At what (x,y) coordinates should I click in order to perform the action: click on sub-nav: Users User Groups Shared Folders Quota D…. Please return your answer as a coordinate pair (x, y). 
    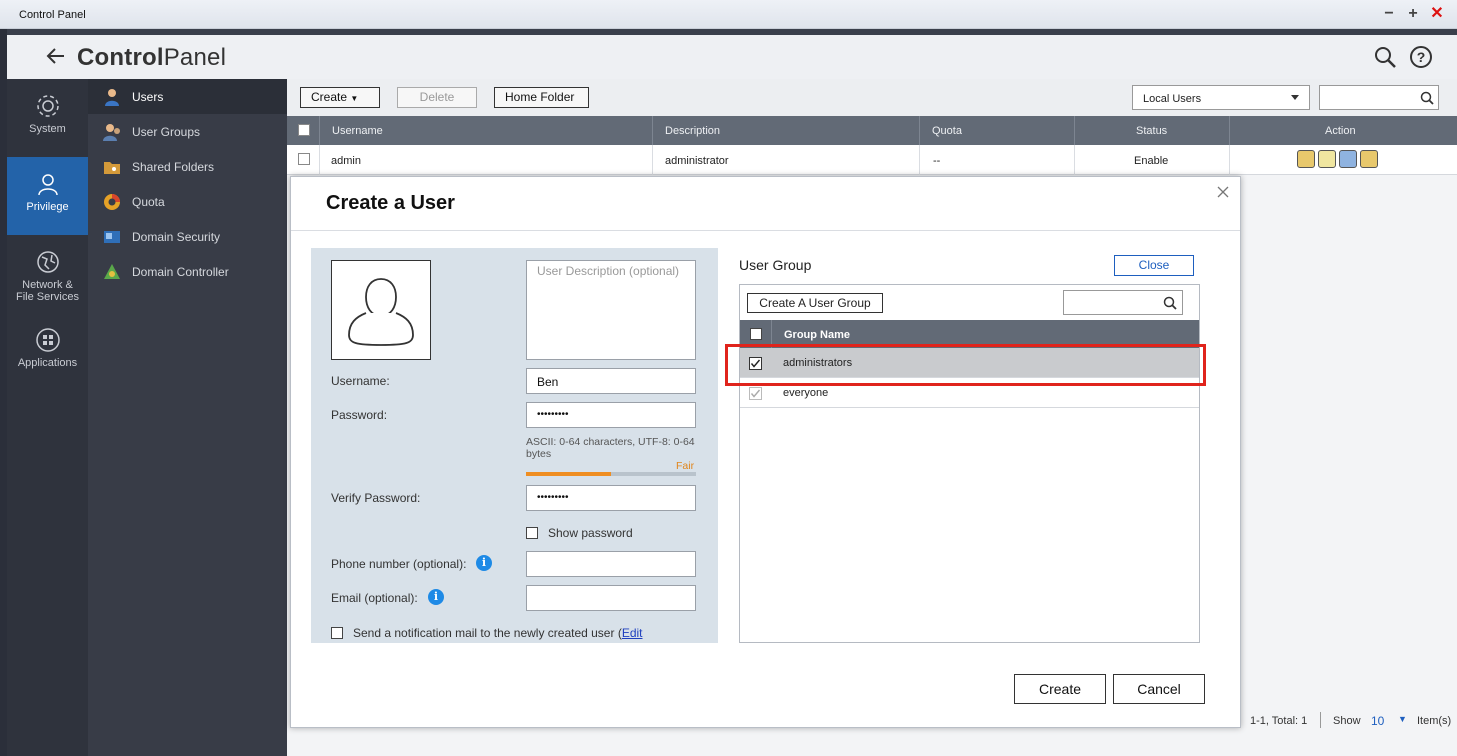
    Looking at the image, I should click on (187, 417).